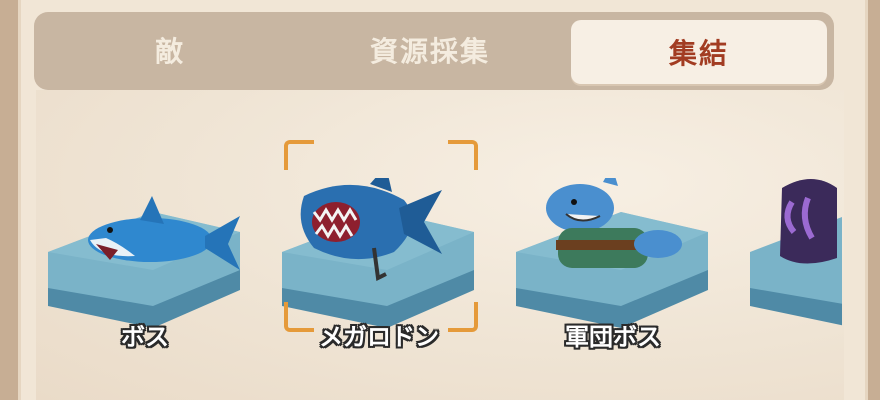 The image size is (880, 400). What do you see at coordinates (145, 337) in the screenshot?
I see `target-boss-label: ボス` at bounding box center [145, 337].